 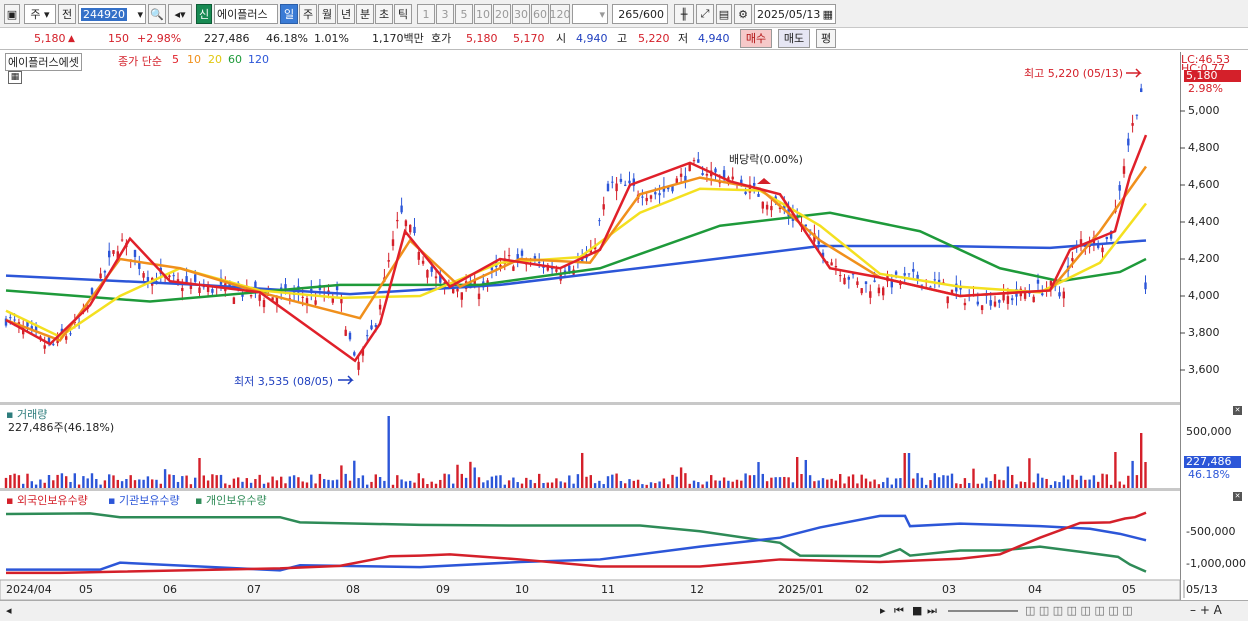 I want to click on table-icon: ▦, so click(x=15, y=77).